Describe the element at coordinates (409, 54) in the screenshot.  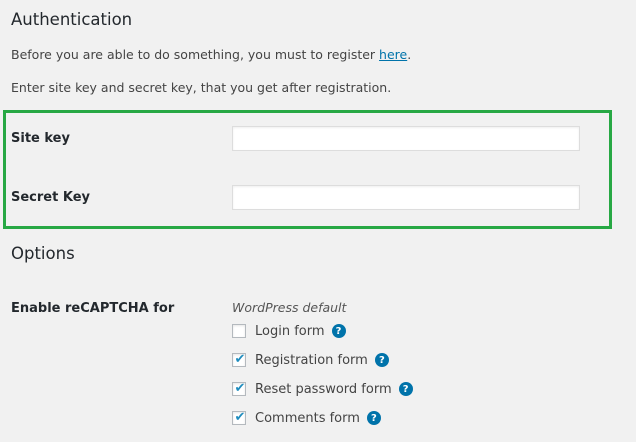
I see `register-suffix: .` at that location.